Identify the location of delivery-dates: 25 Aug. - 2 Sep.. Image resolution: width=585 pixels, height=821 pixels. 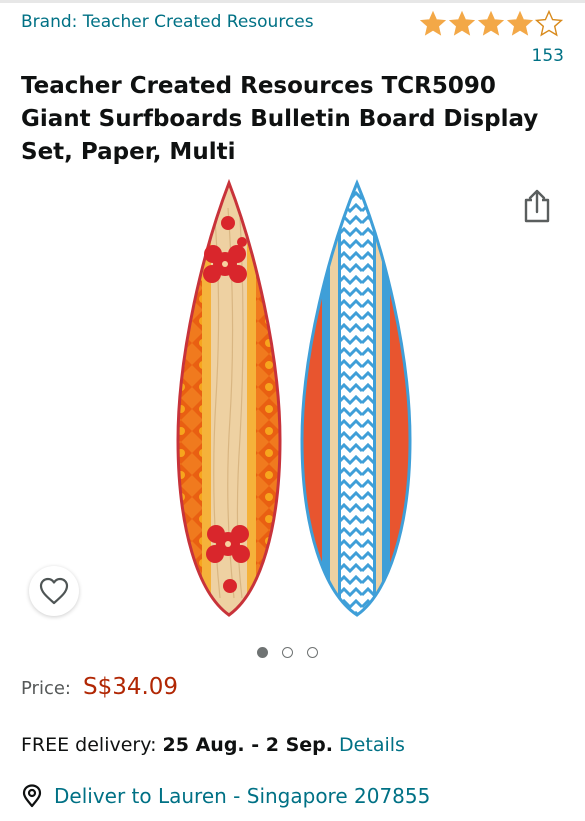
(247, 745).